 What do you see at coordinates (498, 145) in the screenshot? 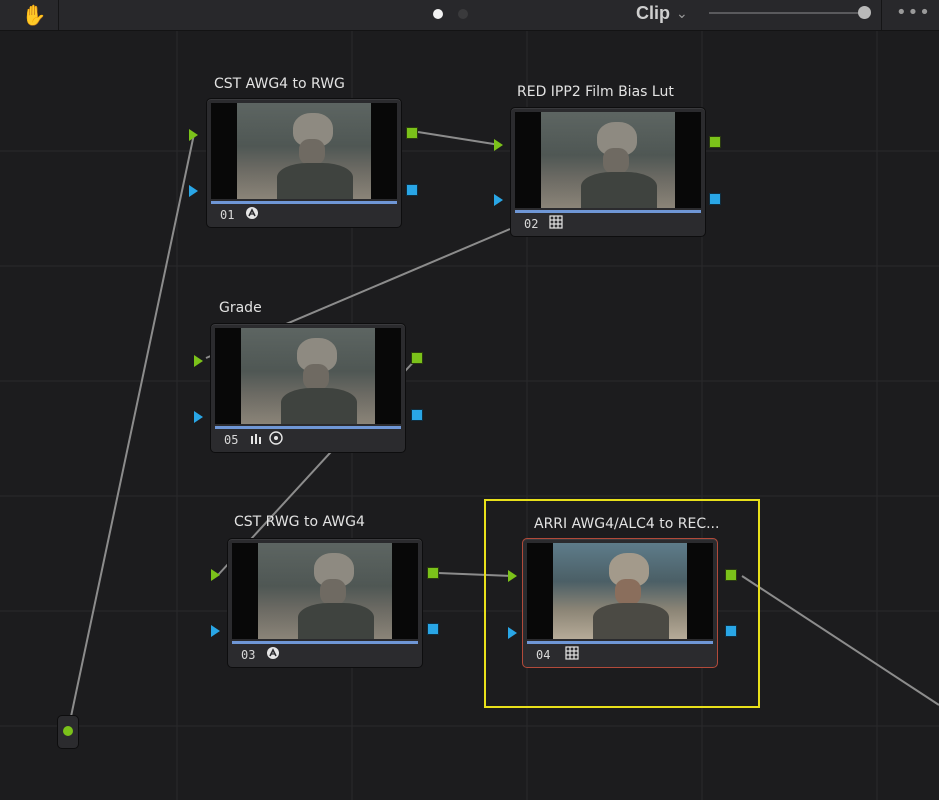
I see `node-02-rgb-input` at bounding box center [498, 145].